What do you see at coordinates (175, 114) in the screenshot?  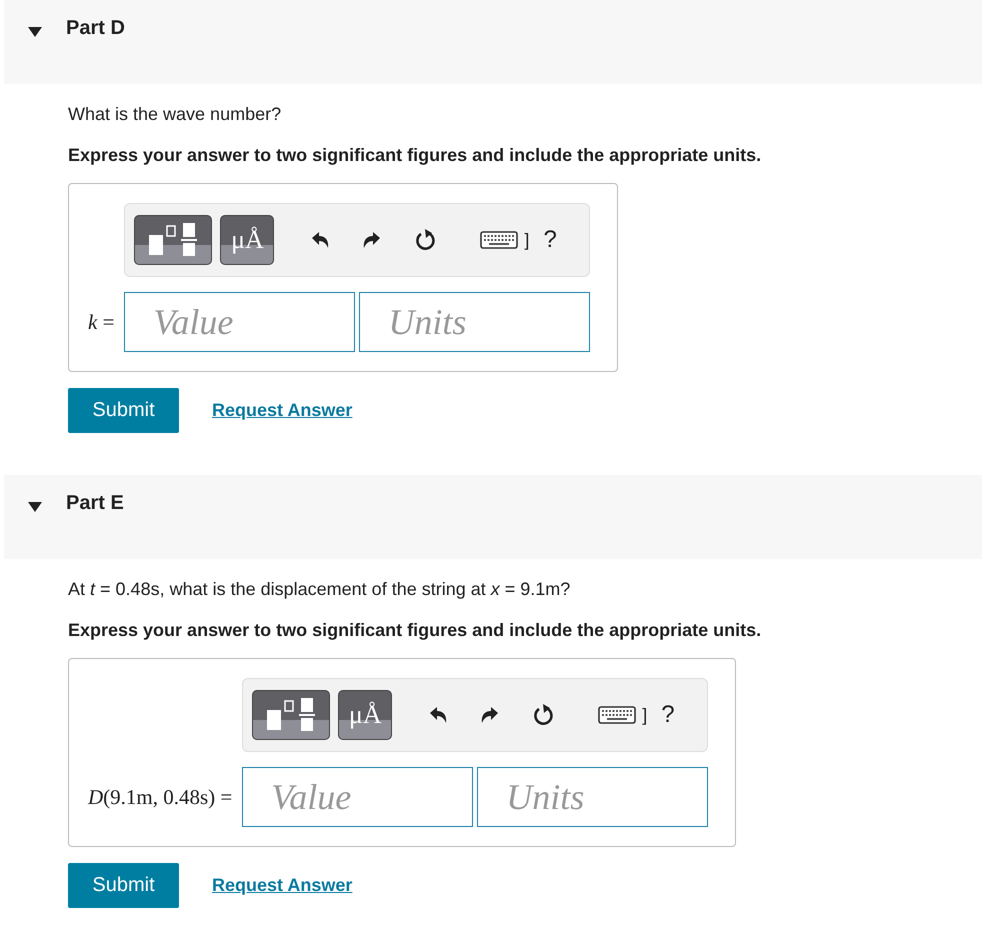 I see `question-text: What is the wave number?` at bounding box center [175, 114].